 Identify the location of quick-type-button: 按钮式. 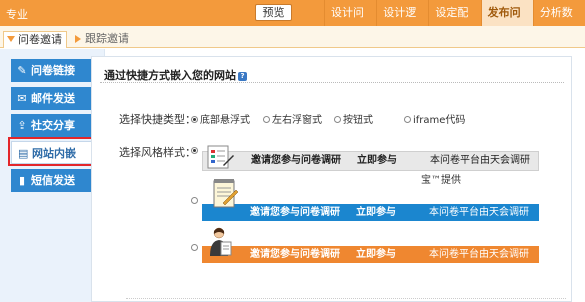
(353, 118).